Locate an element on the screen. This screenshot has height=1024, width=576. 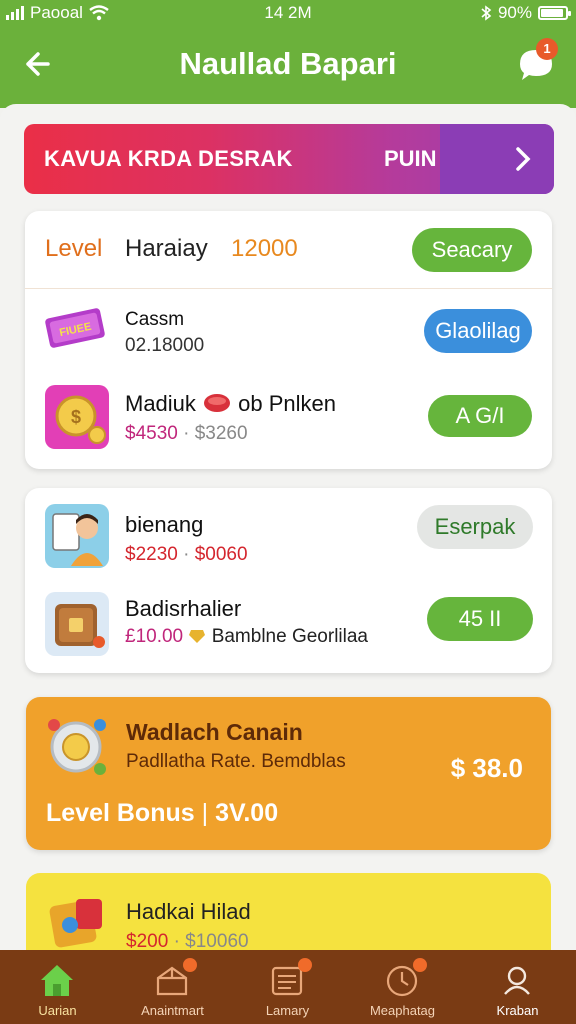
tab-label: Meaphatag is located at coordinates (402, 1010).